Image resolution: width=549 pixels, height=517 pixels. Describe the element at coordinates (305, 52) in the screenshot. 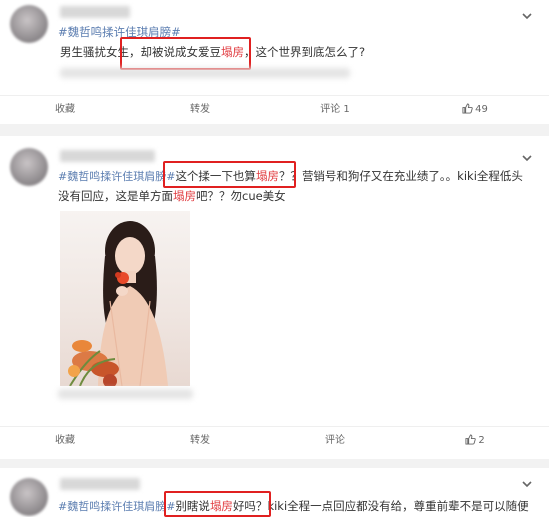

I see `text-segment: ，这个世界到底怎么了?` at that location.